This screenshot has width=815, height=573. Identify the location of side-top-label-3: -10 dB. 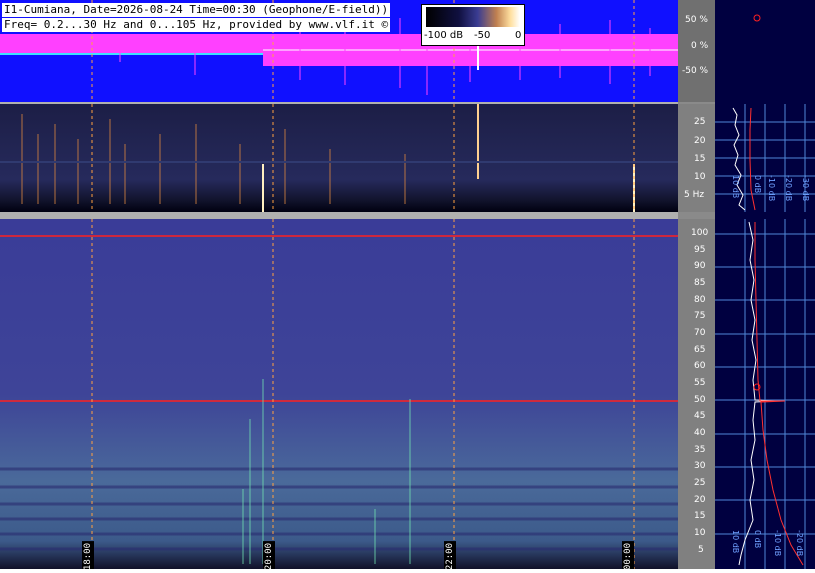
(771, 188).